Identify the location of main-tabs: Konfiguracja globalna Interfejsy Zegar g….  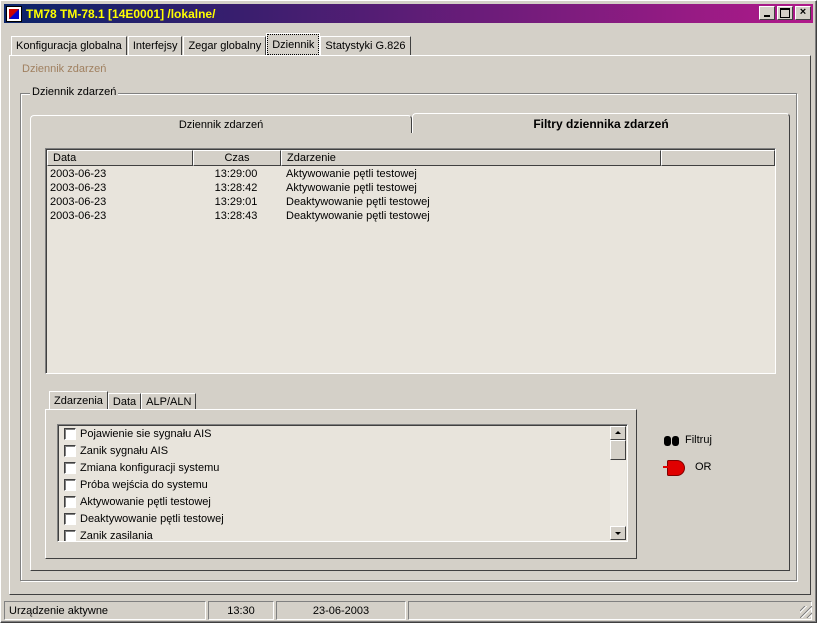
(211, 44).